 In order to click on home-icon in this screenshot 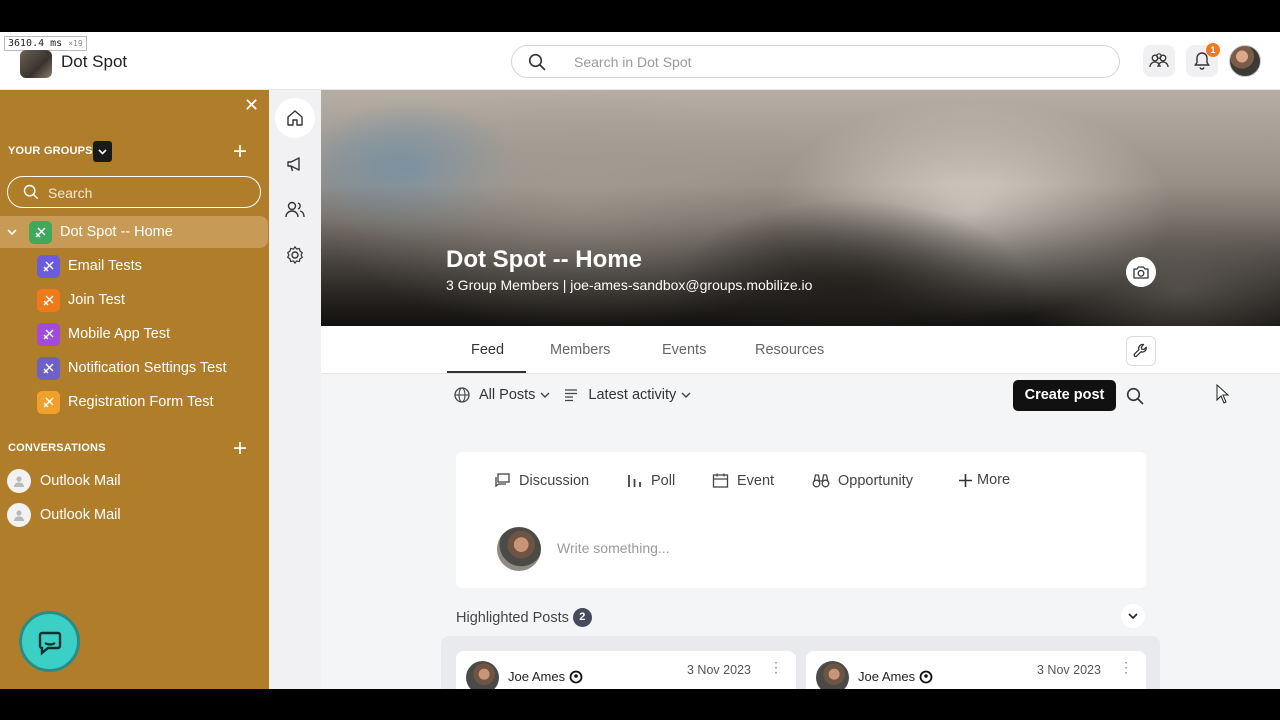, I will do `click(295, 118)`.